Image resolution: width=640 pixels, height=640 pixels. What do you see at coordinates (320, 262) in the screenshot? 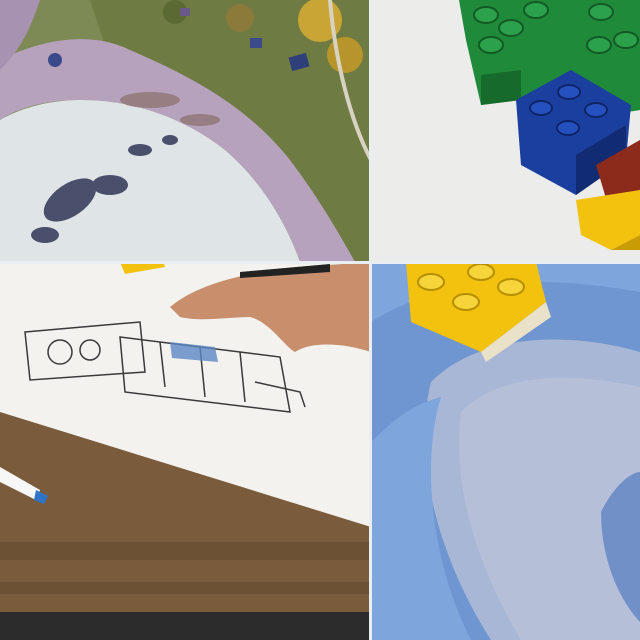
I see `collage-divider-horizontal` at bounding box center [320, 262].